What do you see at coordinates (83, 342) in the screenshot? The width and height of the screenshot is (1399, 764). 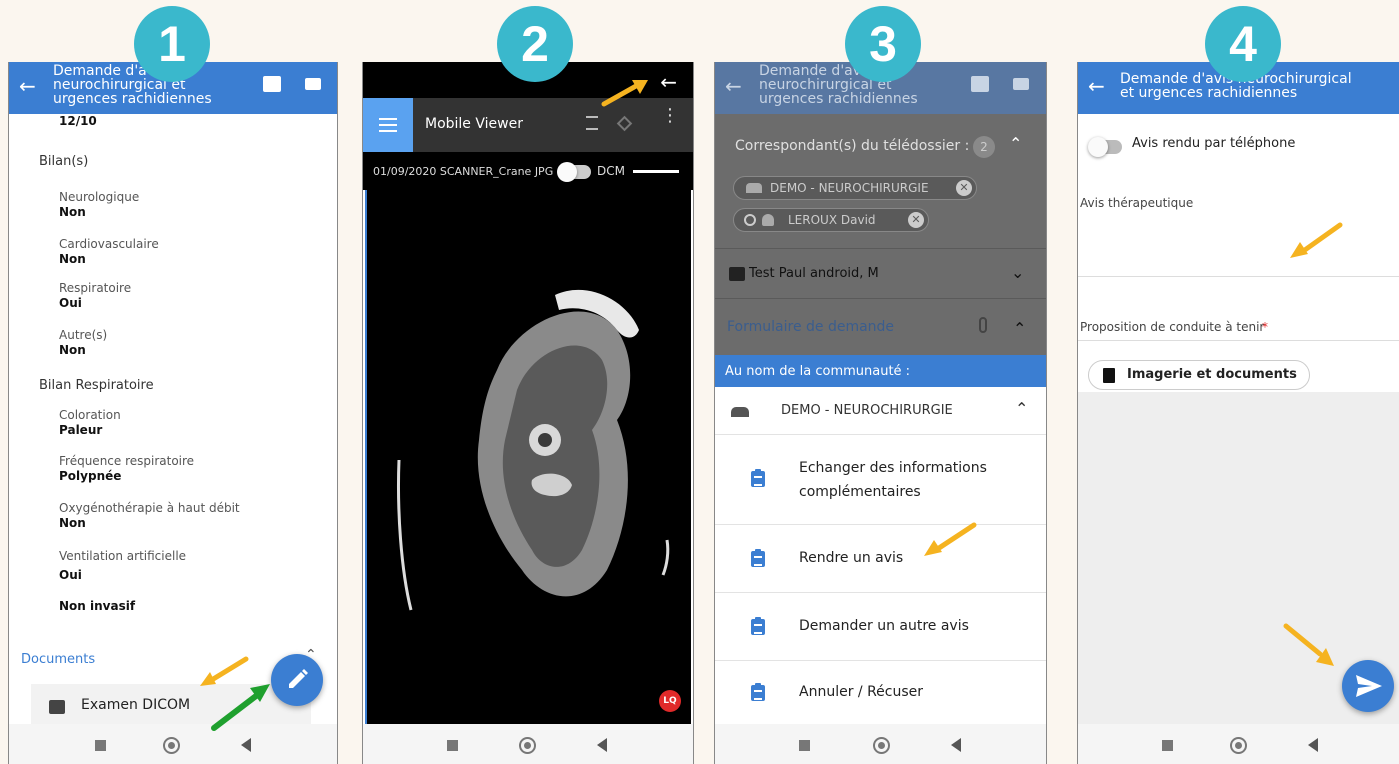 I see `field-autres: Autre(s) Non` at bounding box center [83, 342].